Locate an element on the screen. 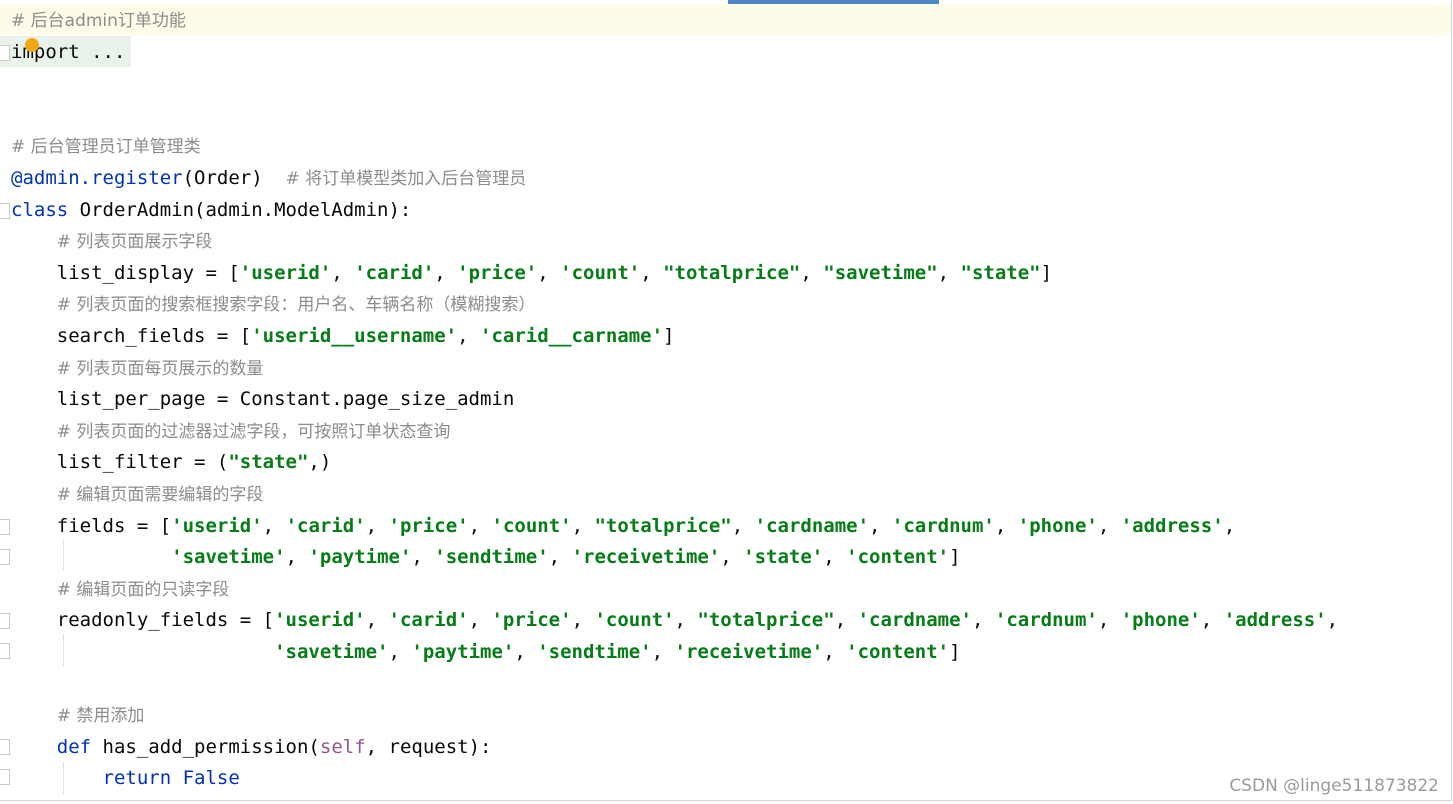  code-line: list_filter = ("state",) is located at coordinates (171, 462).